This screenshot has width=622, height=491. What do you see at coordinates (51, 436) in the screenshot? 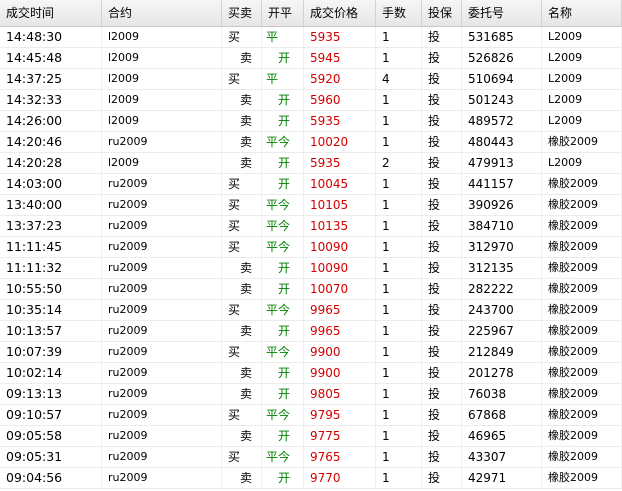
I see `cell-time: 09:05:58` at bounding box center [51, 436].